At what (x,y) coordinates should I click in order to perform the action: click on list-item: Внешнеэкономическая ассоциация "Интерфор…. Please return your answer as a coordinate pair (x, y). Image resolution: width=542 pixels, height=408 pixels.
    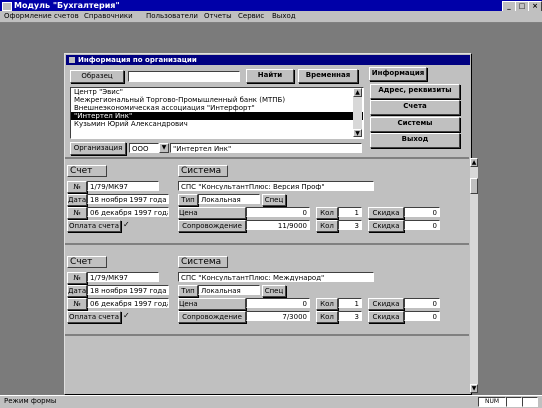
    Looking at the image, I should click on (217, 108).